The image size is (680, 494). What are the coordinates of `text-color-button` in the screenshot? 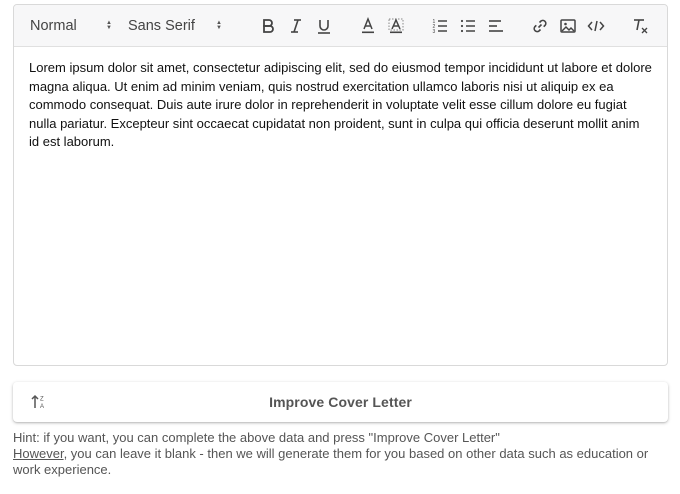 It's located at (368, 26).